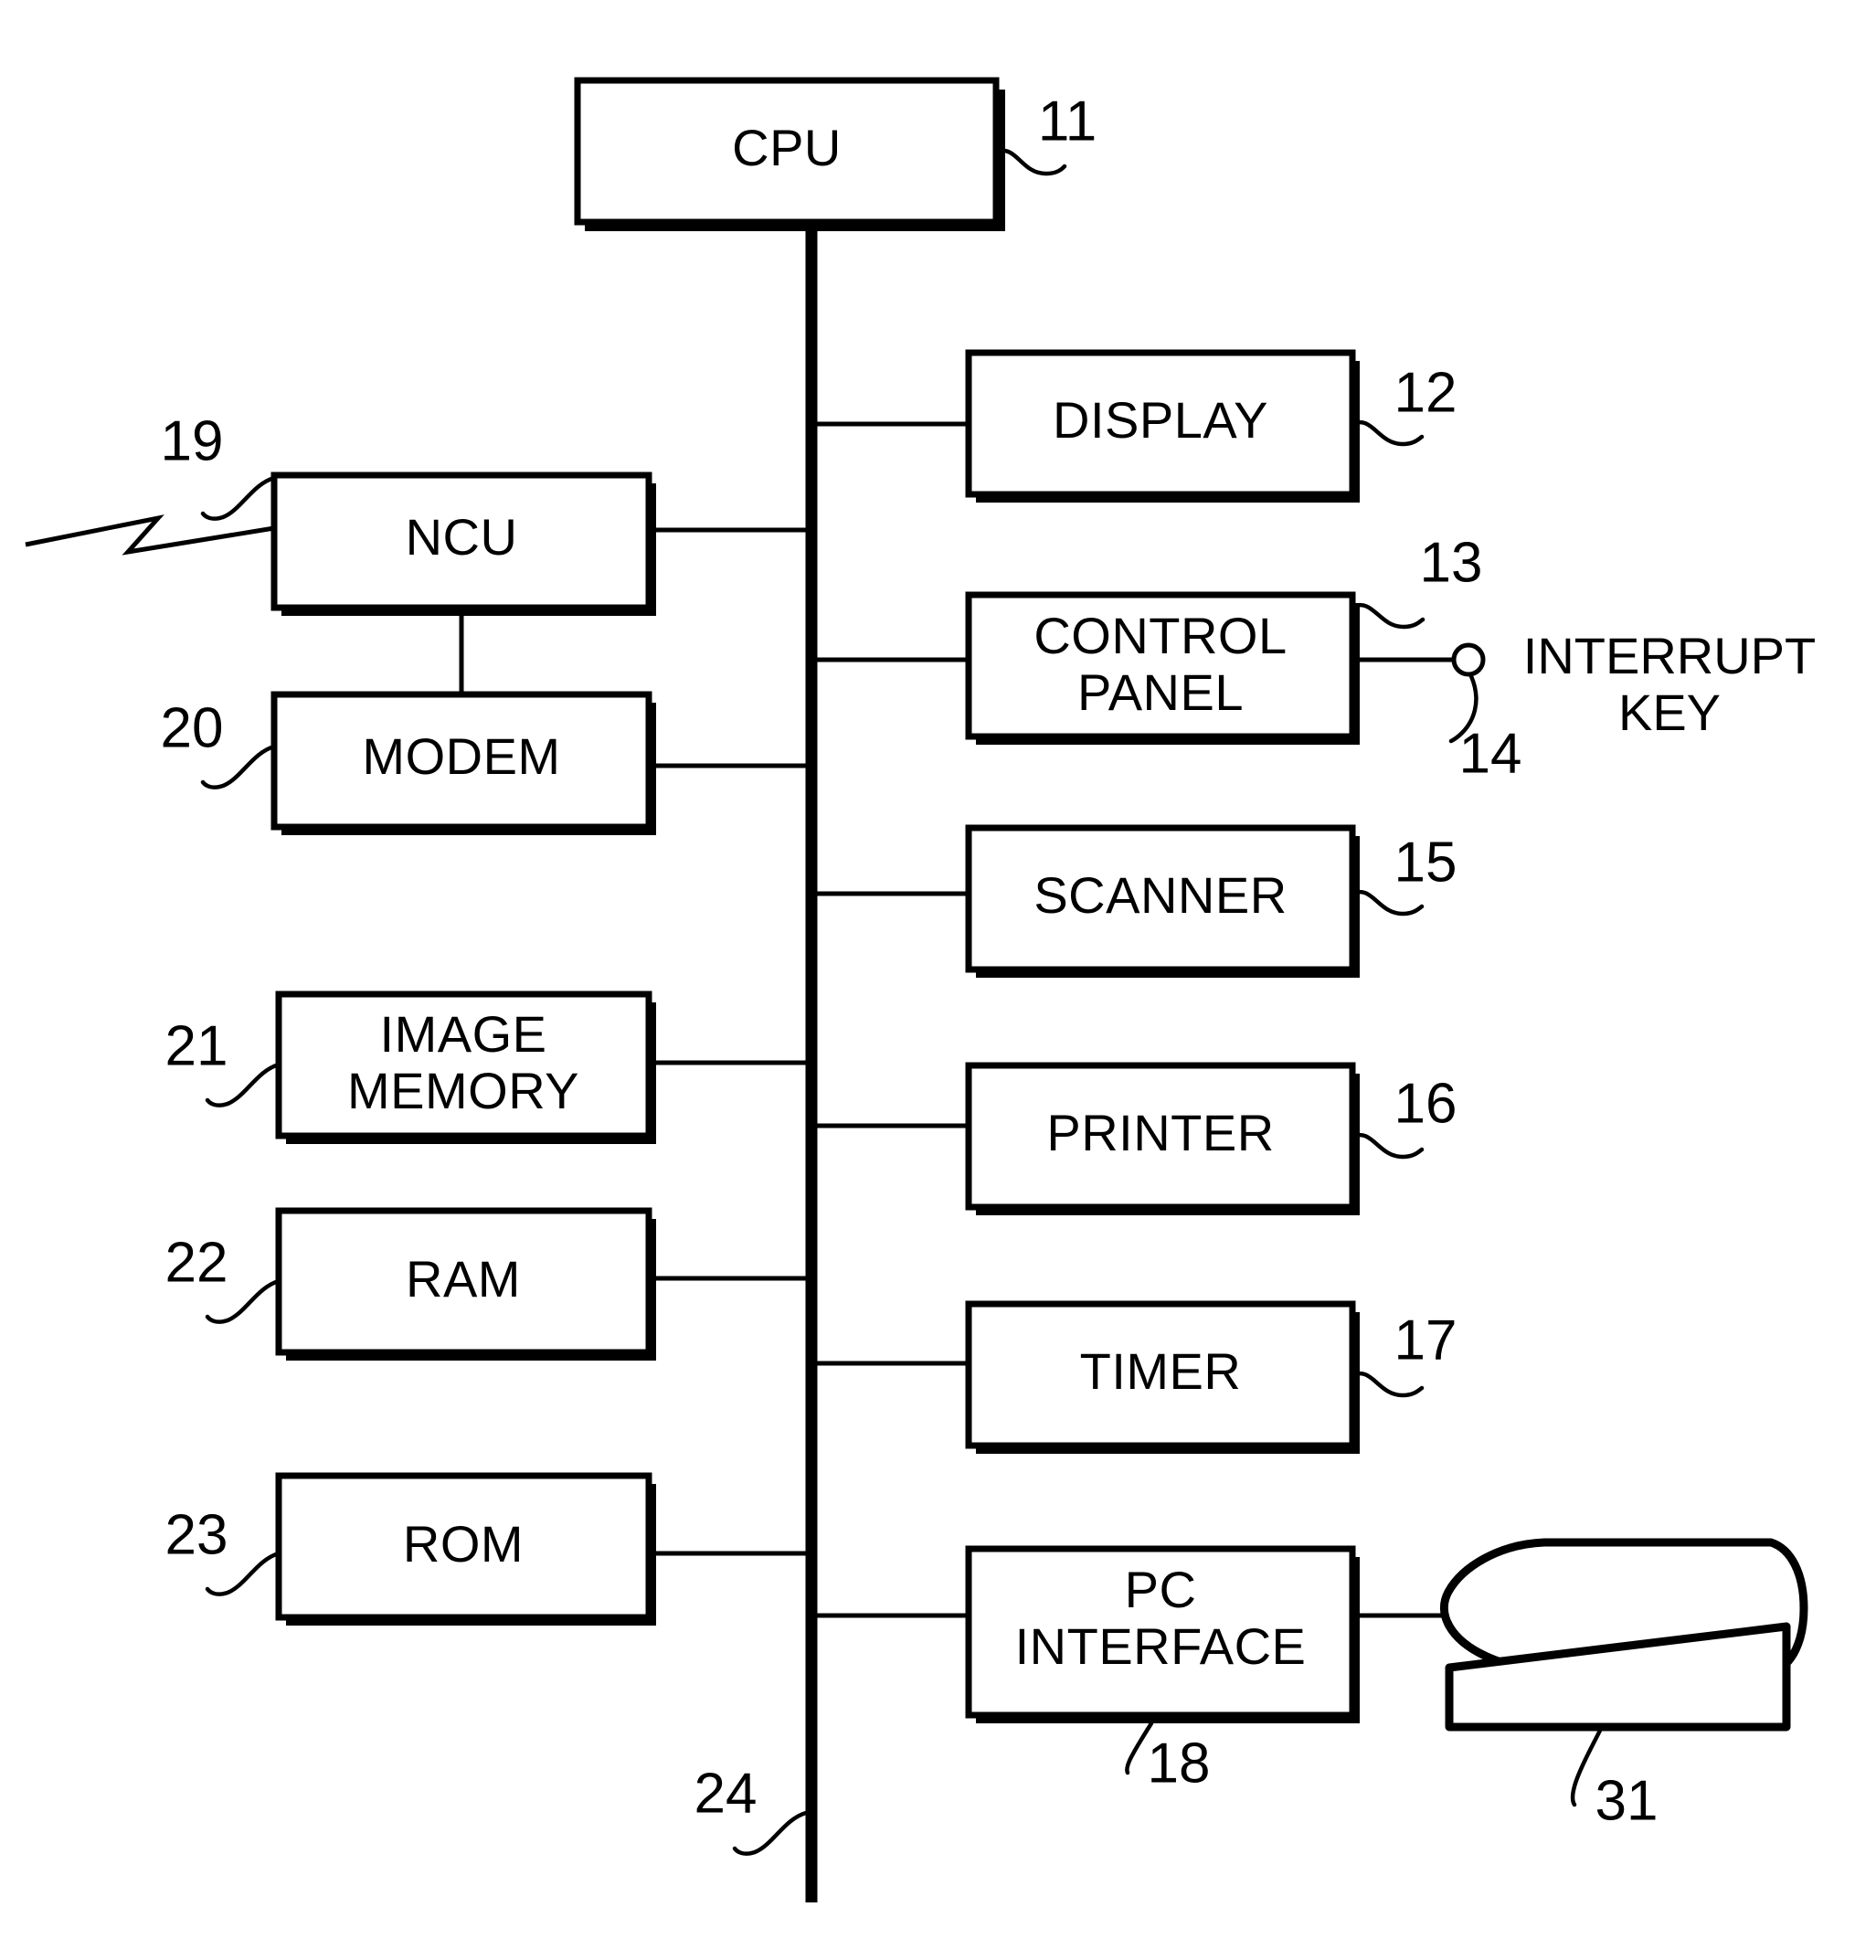 Image resolution: width=1876 pixels, height=1960 pixels. Describe the element at coordinates (1425, 1340) in the screenshot. I see `ref-number-17: 17` at that location.